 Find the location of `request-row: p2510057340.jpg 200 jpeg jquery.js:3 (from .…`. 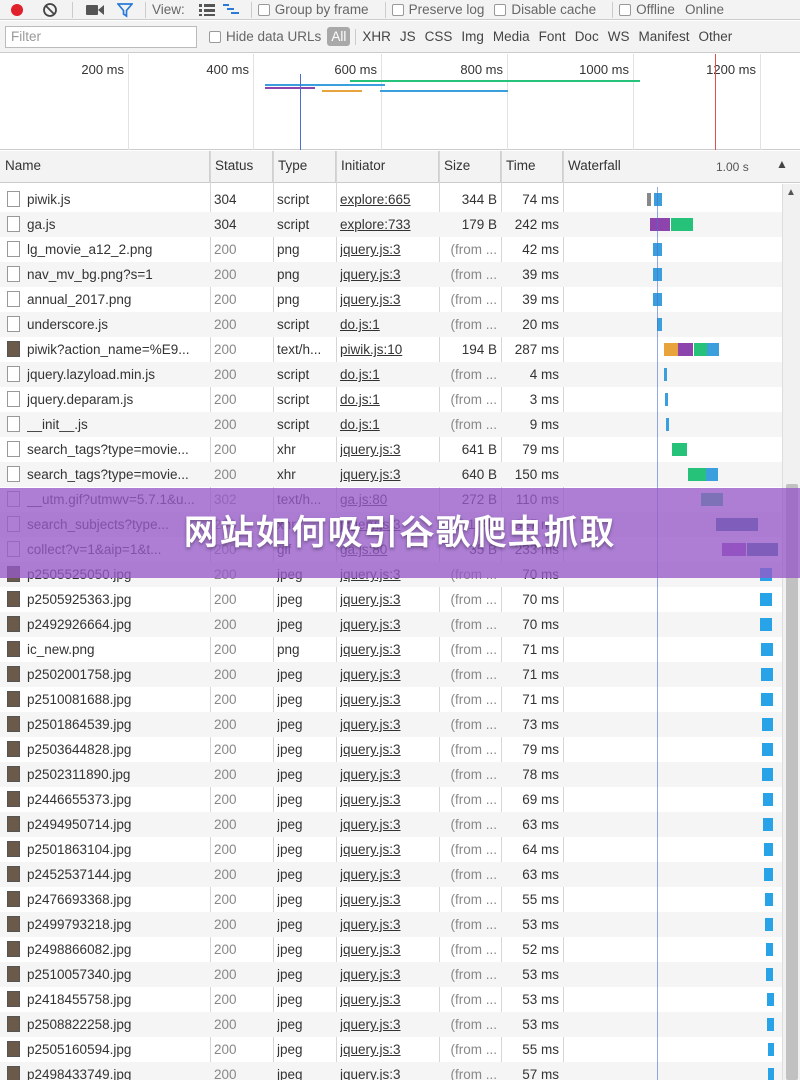

request-row: p2510057340.jpg 200 jpeg jquery.js:3 (from .… is located at coordinates (391, 974).